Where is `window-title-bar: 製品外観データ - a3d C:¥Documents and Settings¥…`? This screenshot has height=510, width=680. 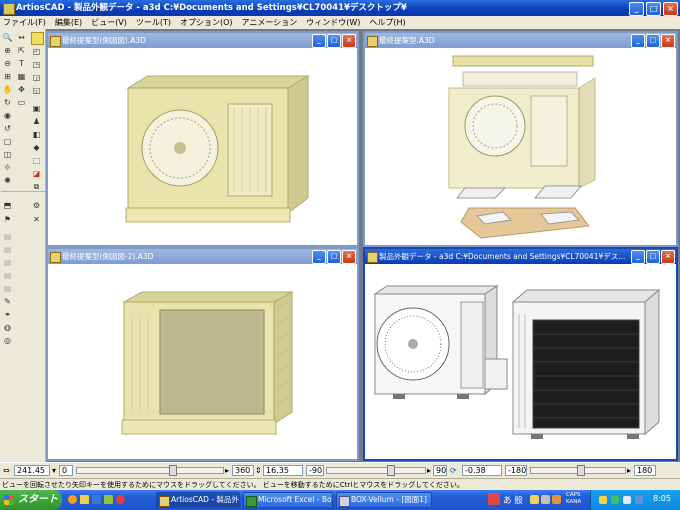 window-title-bar: 製品外観データ - a3d C:¥Documents and Settings¥… is located at coordinates (520, 256).